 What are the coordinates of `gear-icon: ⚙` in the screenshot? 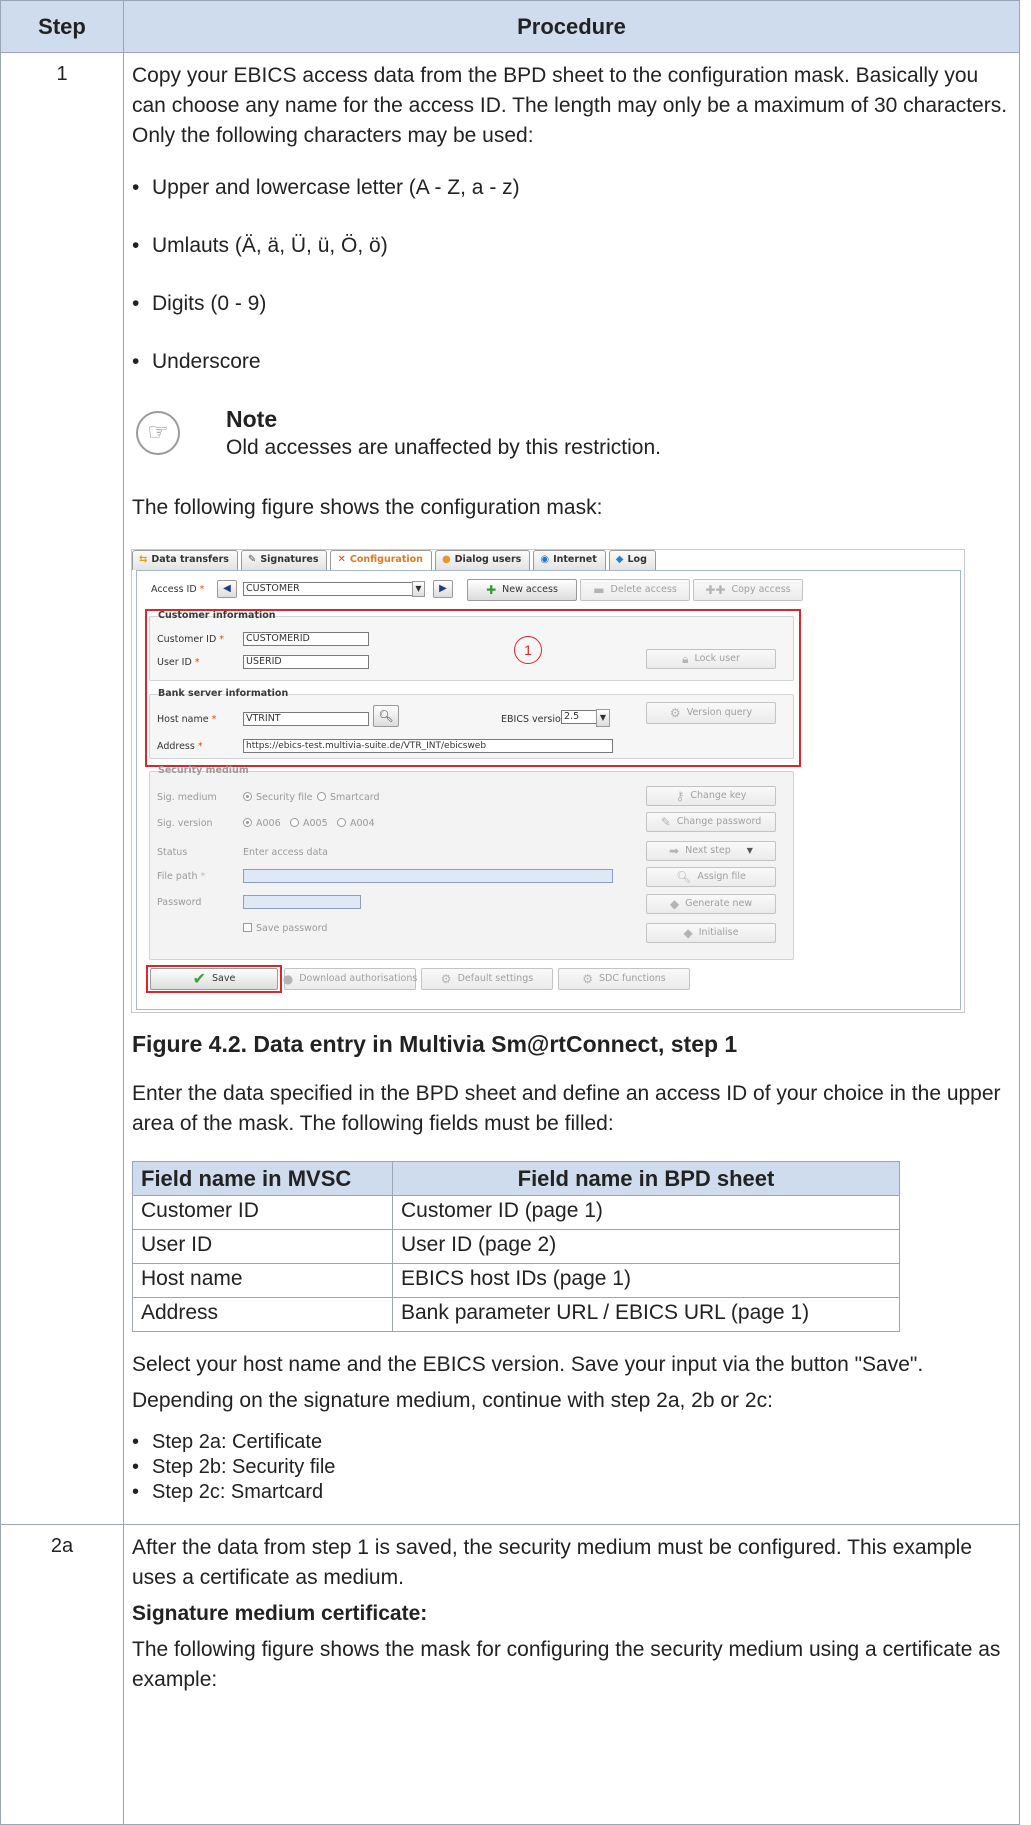 It's located at (446, 979).